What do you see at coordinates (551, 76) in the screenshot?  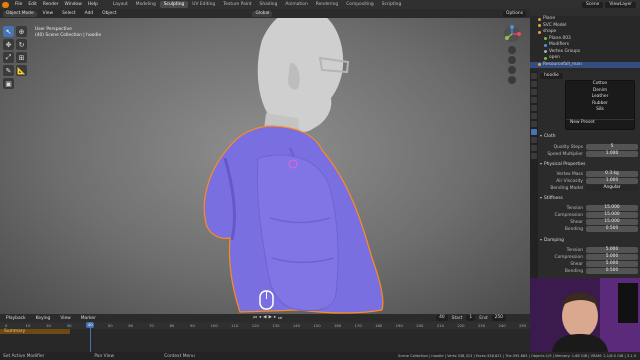 I see `object-name-field: hoodie` at bounding box center [551, 76].